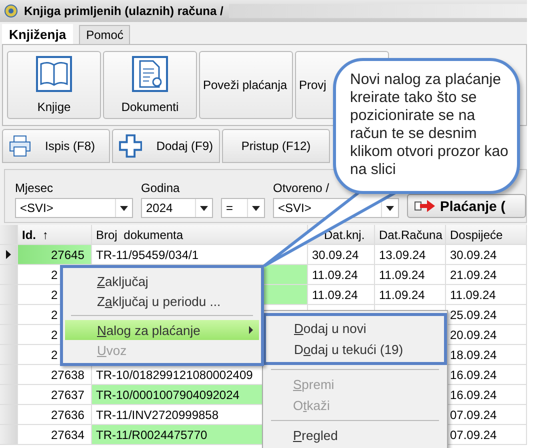 This screenshot has width=538, height=448. What do you see at coordinates (34, 188) in the screenshot?
I see `filter-label: Mjesec` at bounding box center [34, 188].